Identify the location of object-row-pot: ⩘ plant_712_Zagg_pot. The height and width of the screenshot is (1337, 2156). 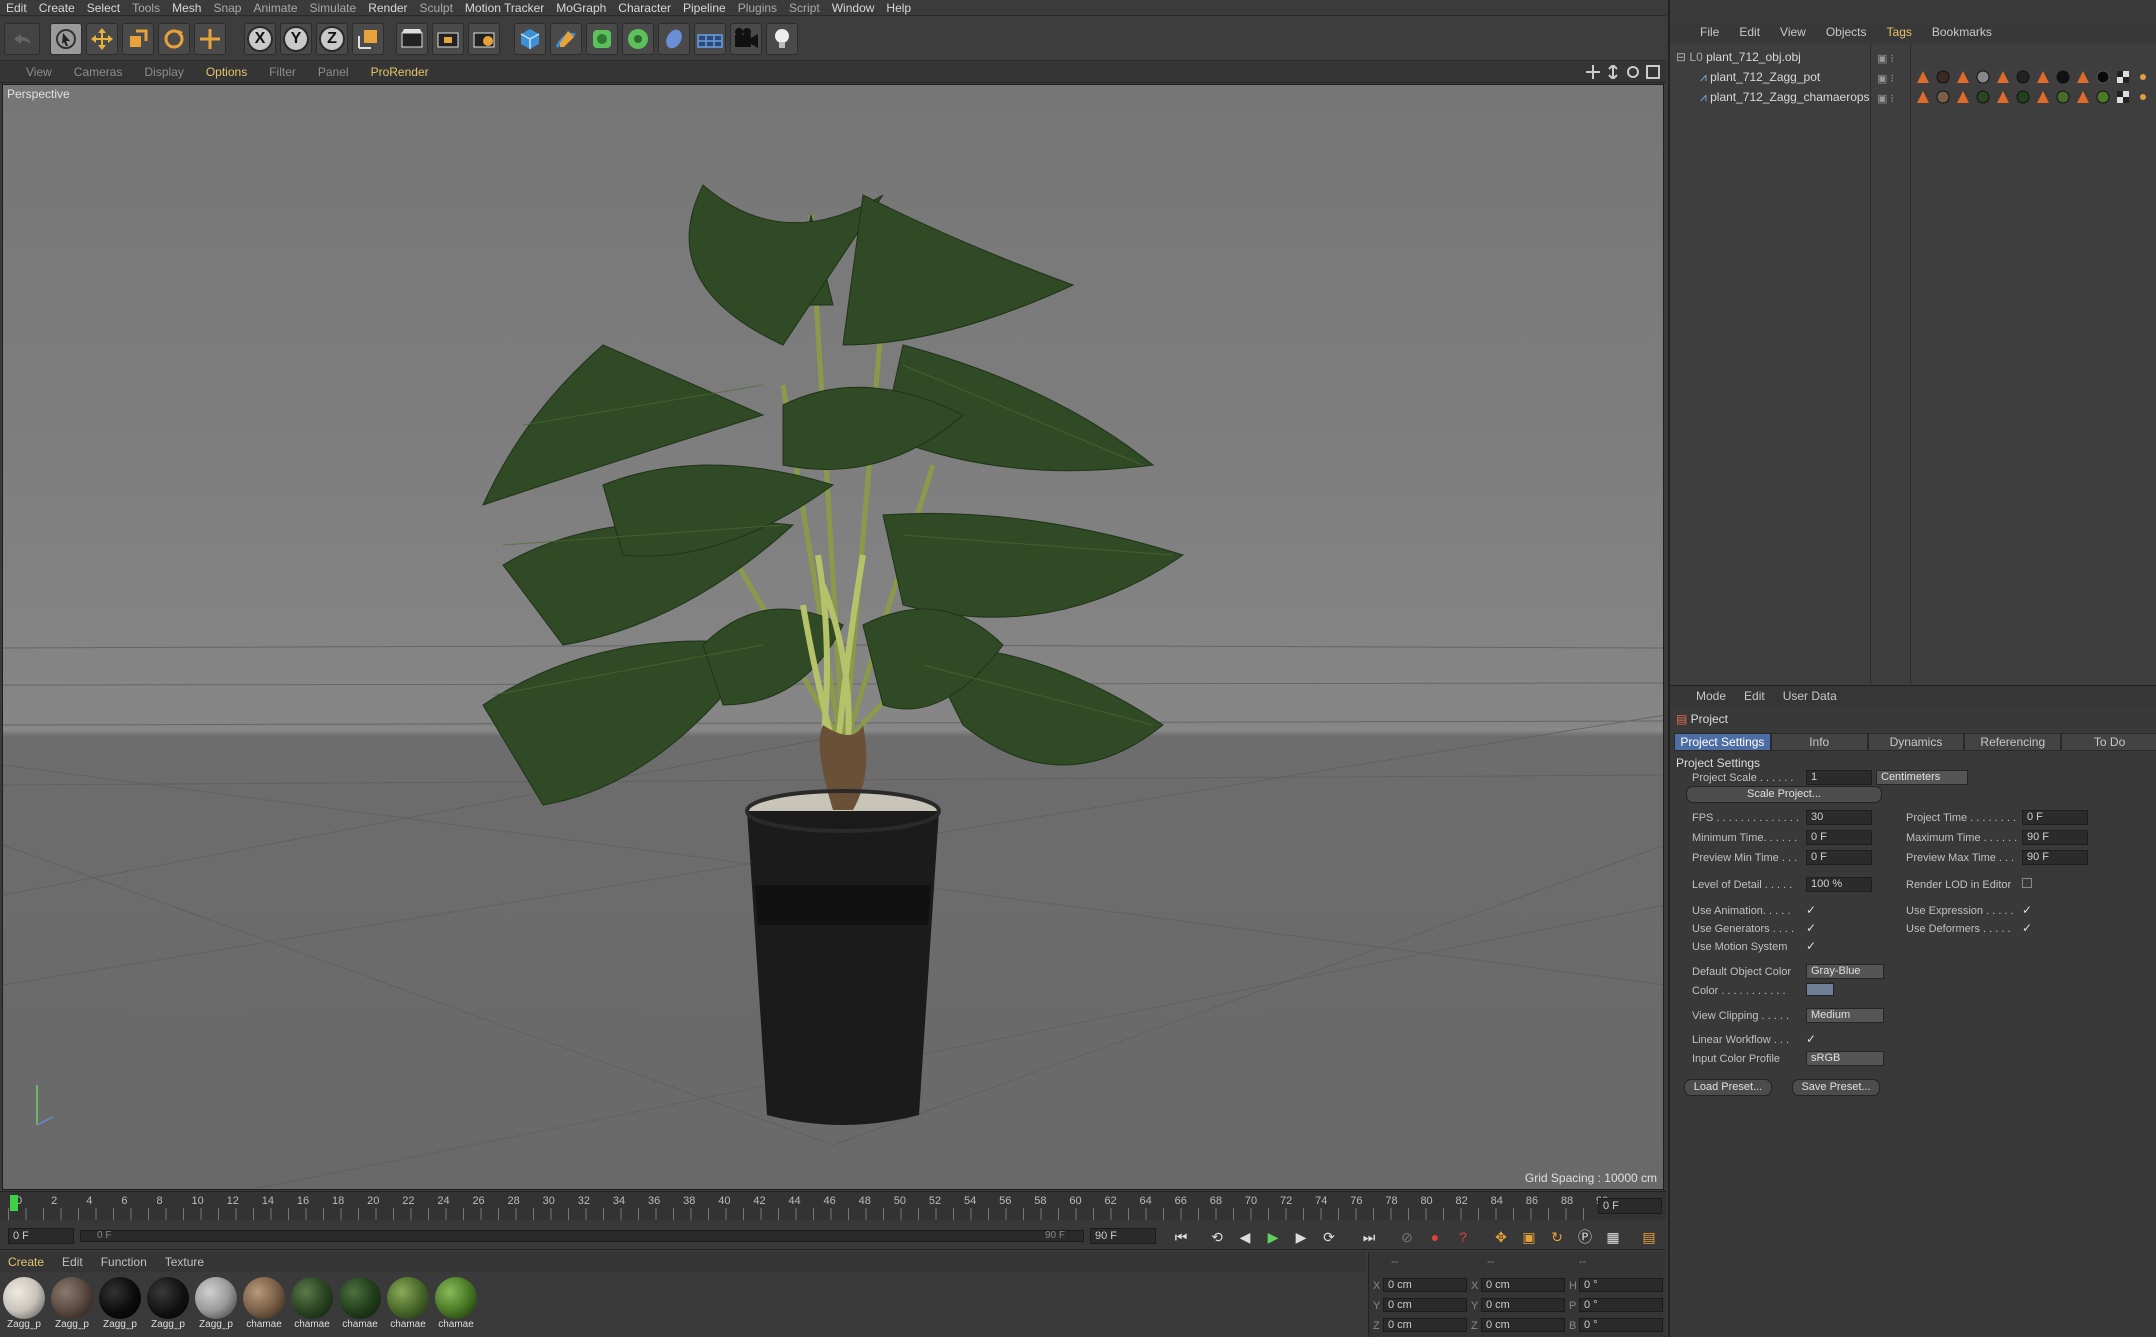
(1760, 77).